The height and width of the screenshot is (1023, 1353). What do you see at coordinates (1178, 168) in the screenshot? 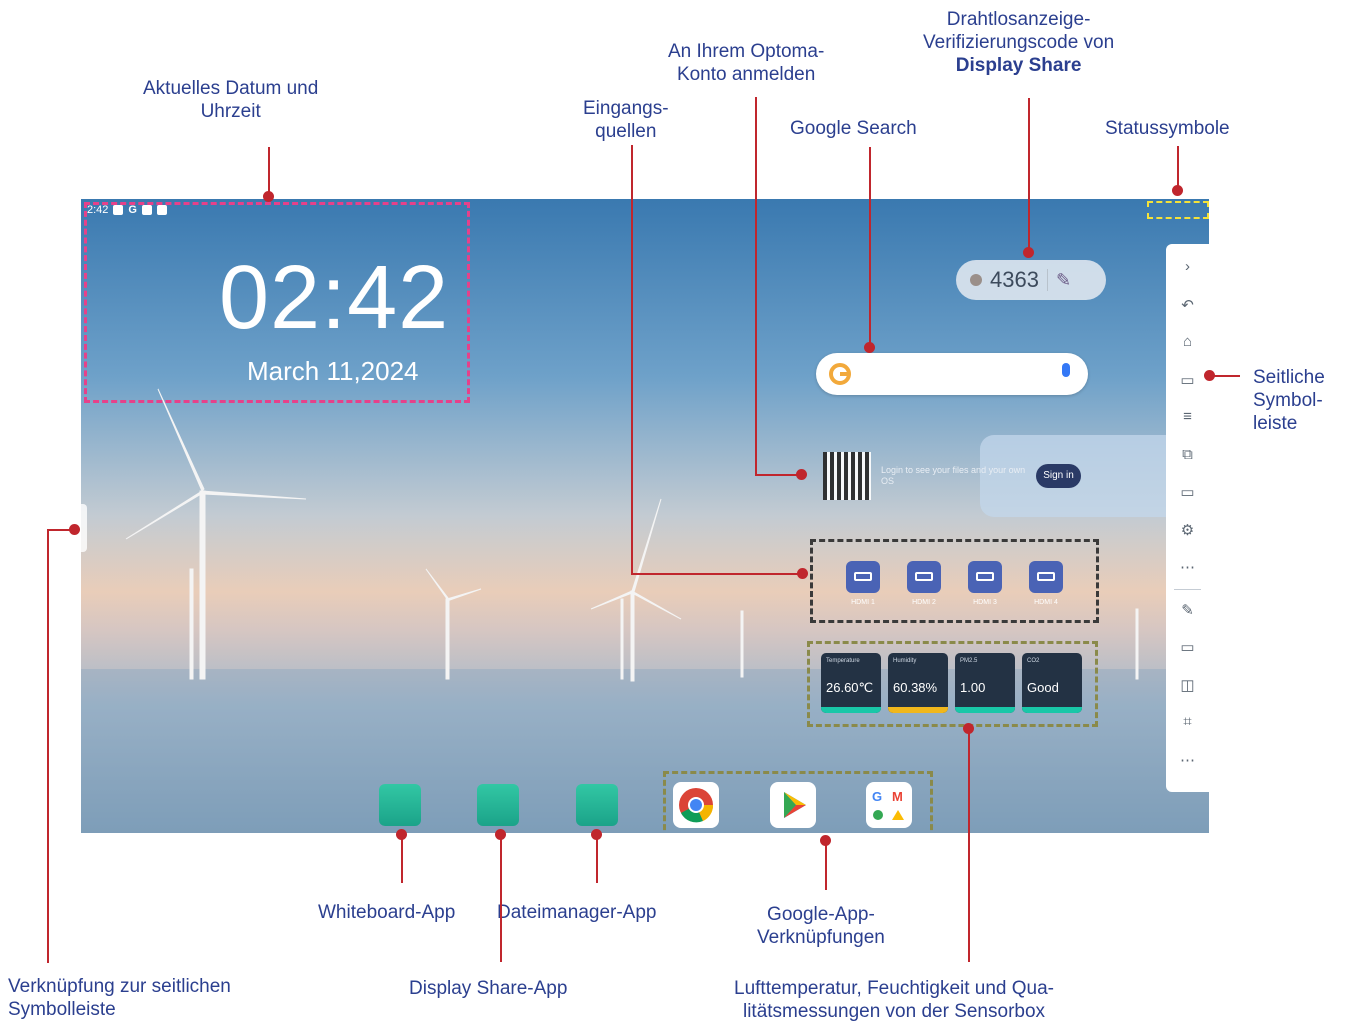
I see `leader-status` at bounding box center [1178, 168].